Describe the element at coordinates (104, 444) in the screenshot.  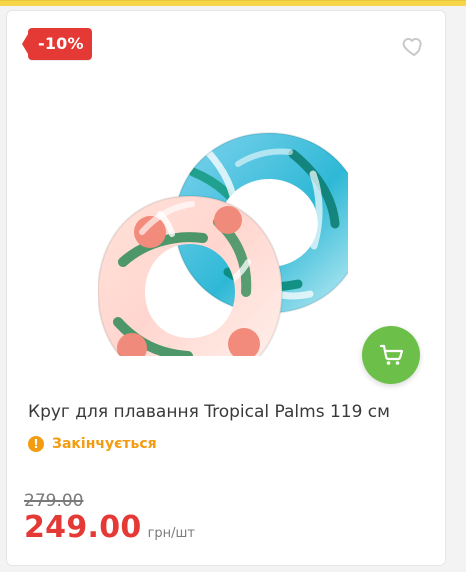
I see `stock-status-text: Закінчується` at that location.